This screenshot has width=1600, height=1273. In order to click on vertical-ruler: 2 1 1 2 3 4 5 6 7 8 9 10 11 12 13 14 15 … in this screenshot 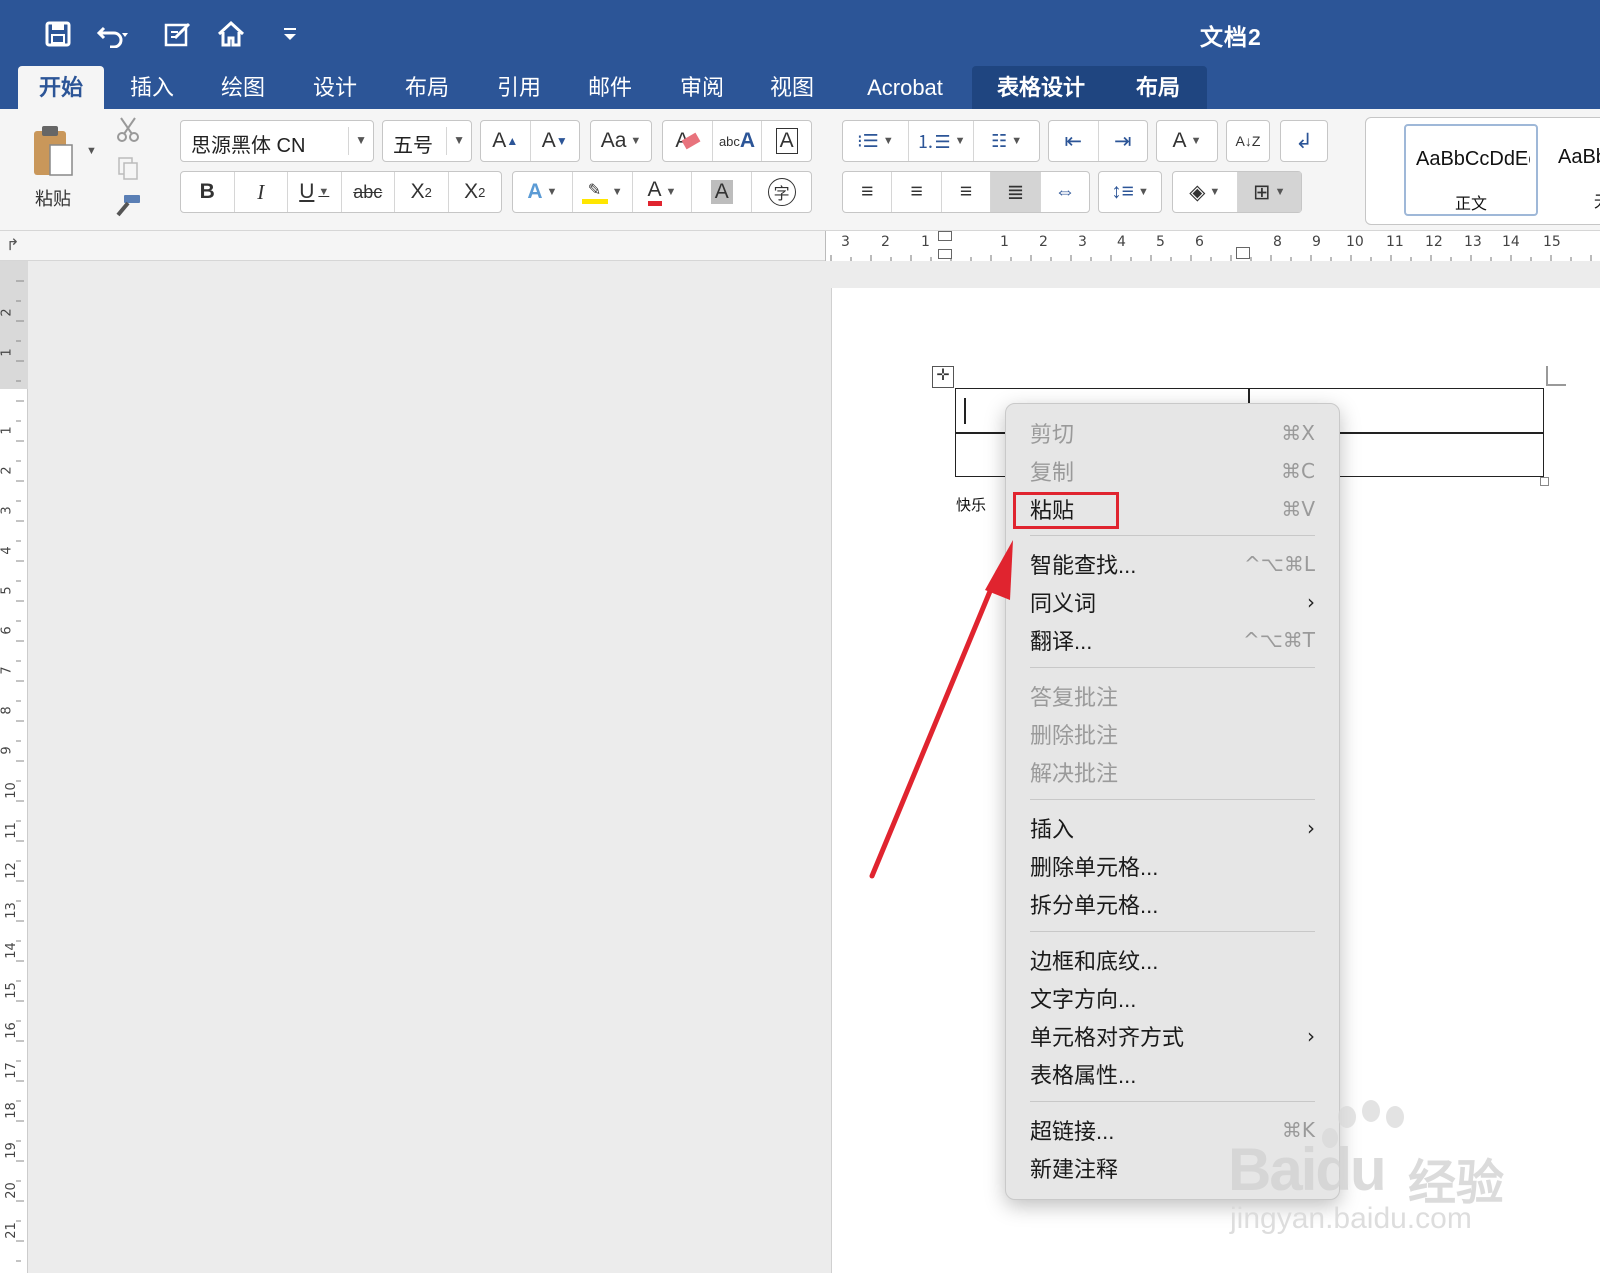, I will do `click(14, 767)`.